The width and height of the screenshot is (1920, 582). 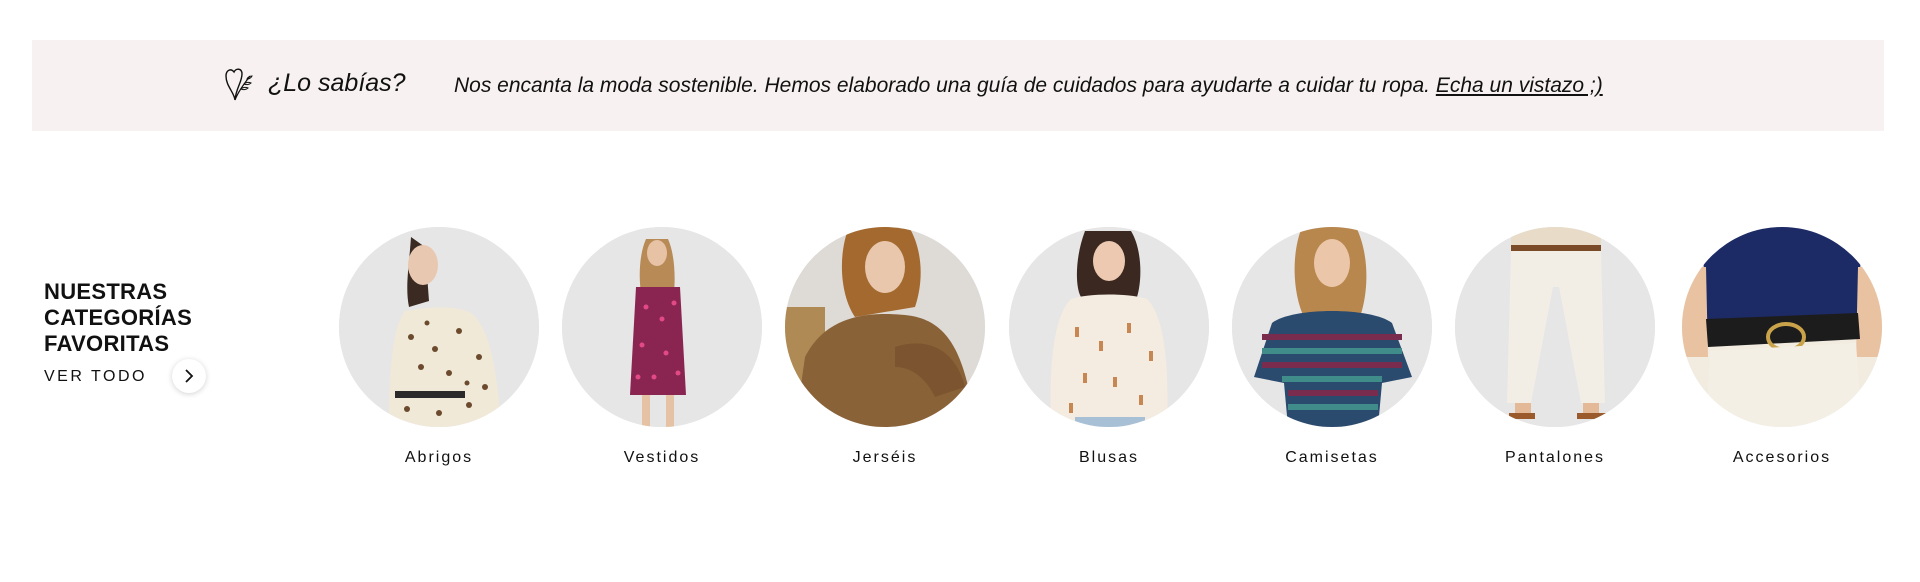 I want to click on category-label: Blusas, so click(x=1109, y=458).